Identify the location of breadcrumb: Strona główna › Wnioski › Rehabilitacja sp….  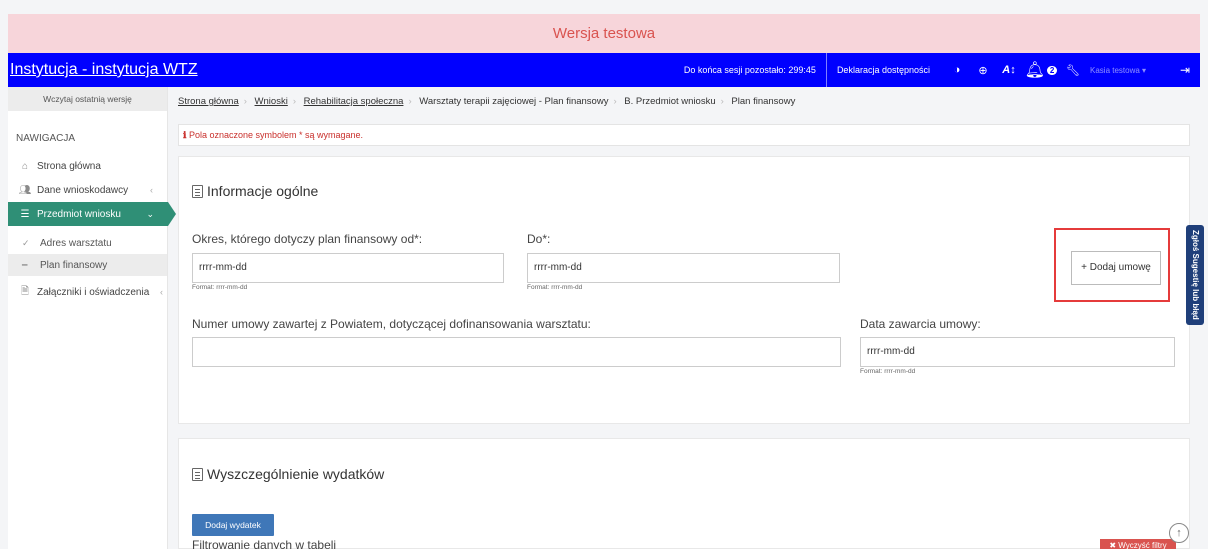
(487, 101).